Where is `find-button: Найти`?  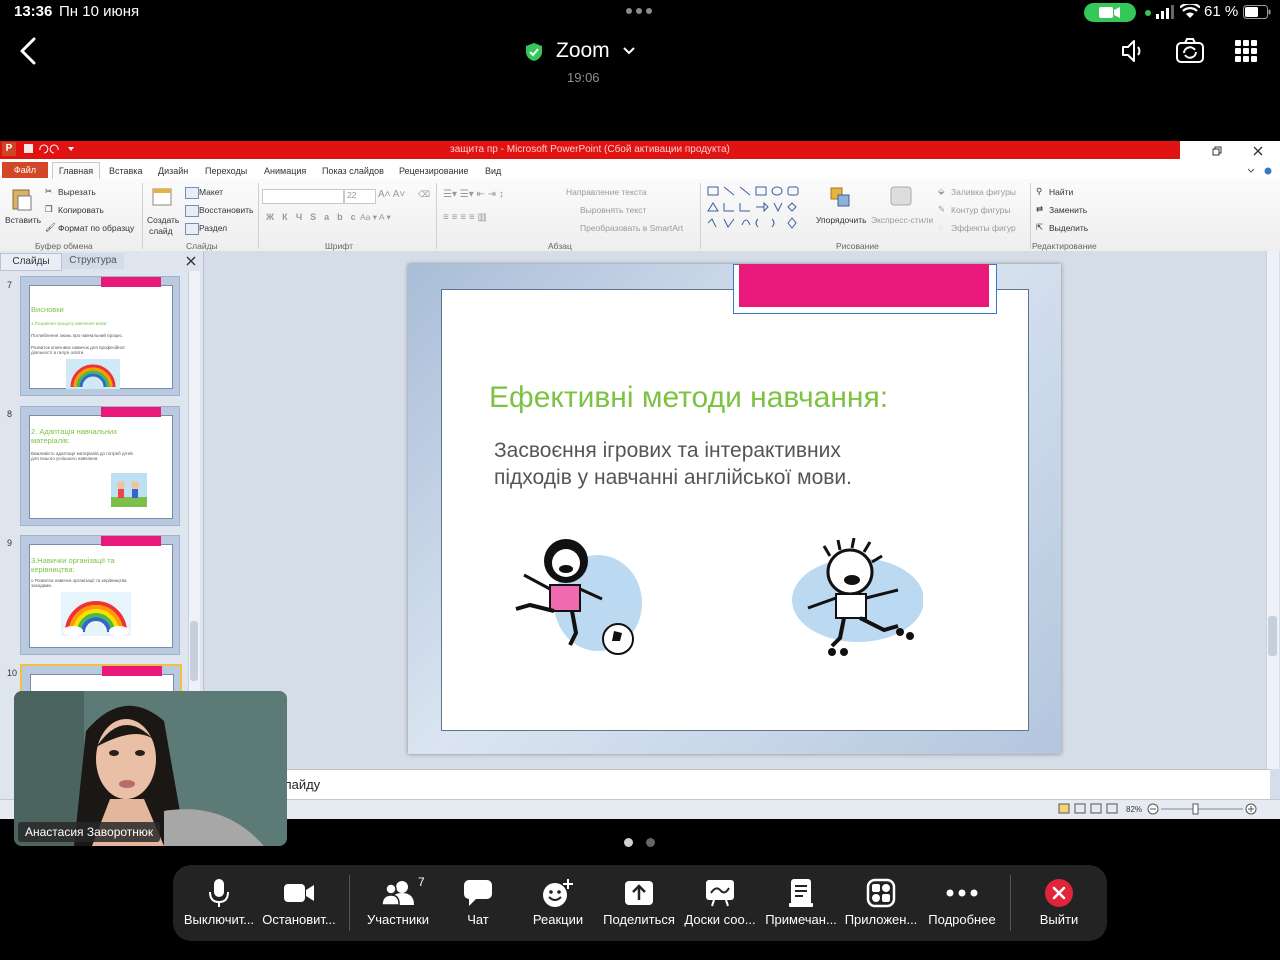
find-button: Найти is located at coordinates (1061, 192).